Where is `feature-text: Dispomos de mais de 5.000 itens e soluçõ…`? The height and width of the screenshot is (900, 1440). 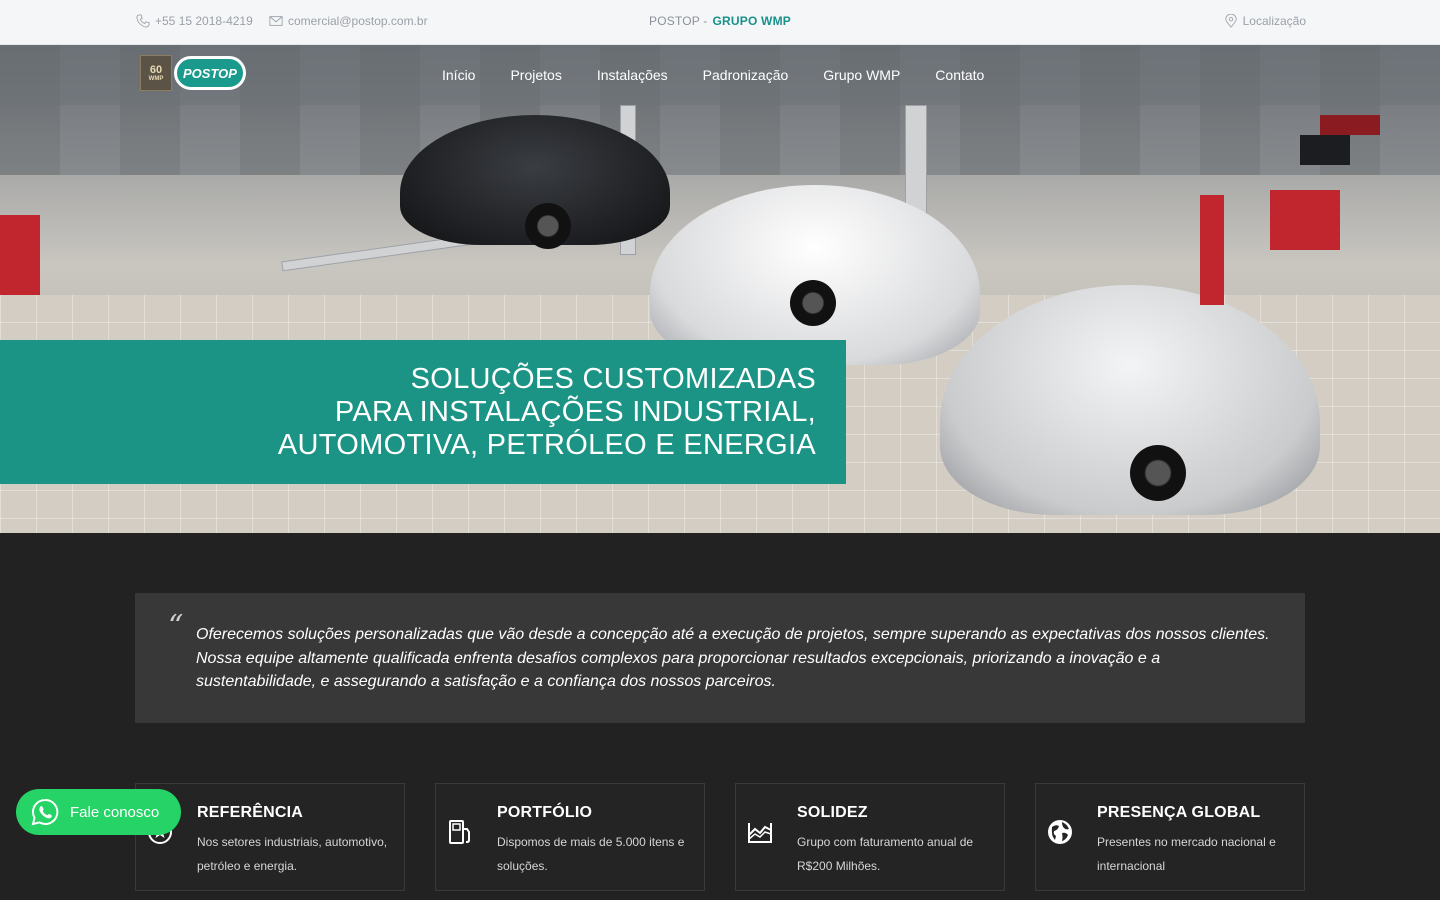
feature-text: Dispomos de mais de 5.000 itens e soluçõ… is located at coordinates (591, 854).